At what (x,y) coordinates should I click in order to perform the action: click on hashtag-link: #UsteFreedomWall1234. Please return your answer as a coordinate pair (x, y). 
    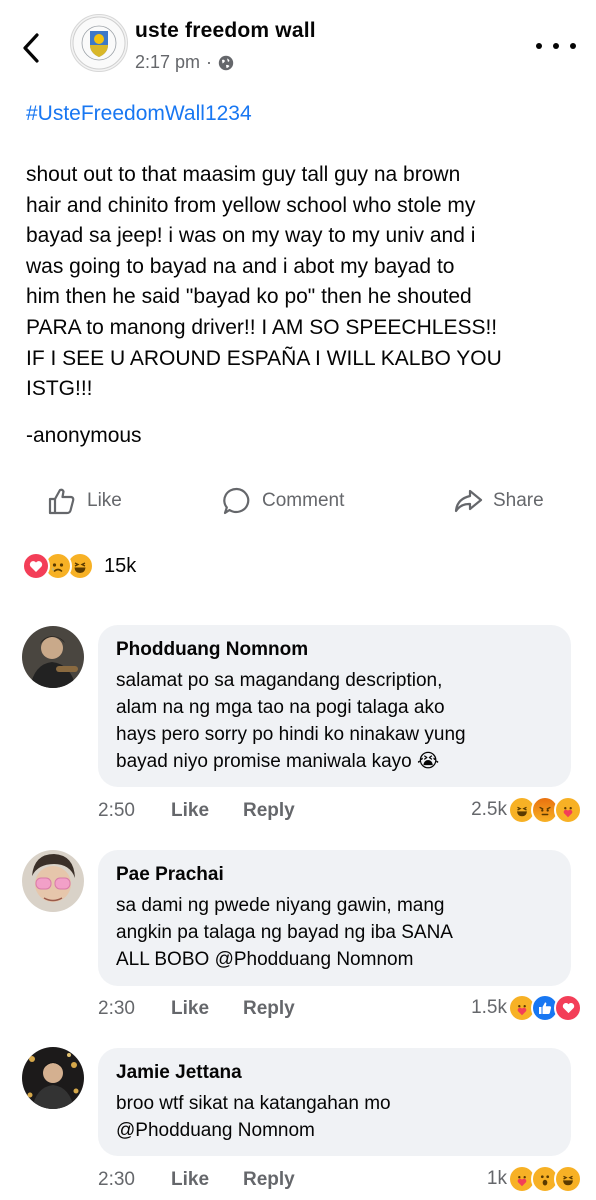
    Looking at the image, I should click on (139, 114).